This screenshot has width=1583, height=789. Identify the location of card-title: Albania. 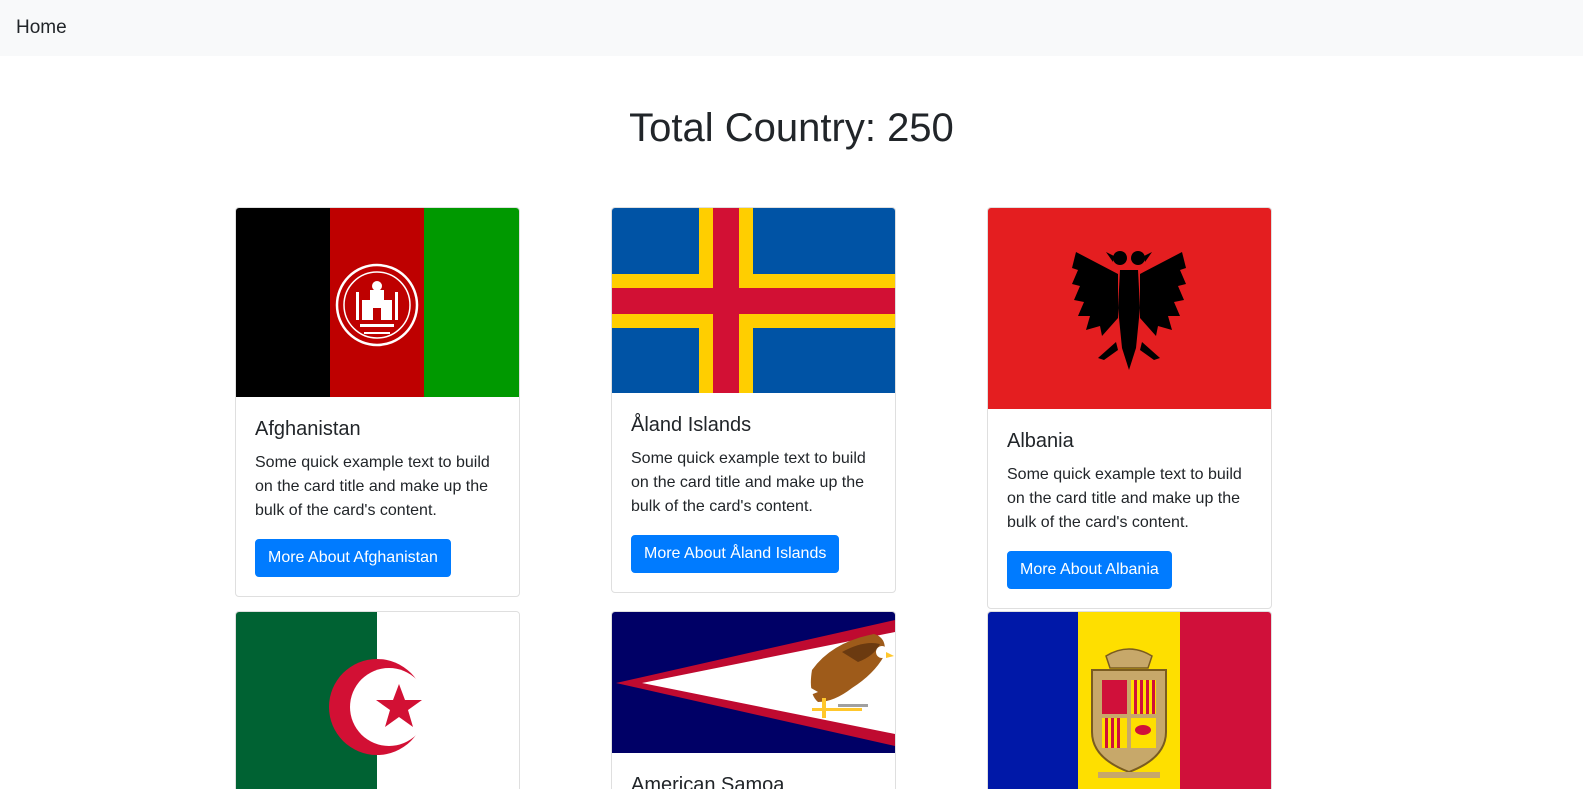
(1040, 441).